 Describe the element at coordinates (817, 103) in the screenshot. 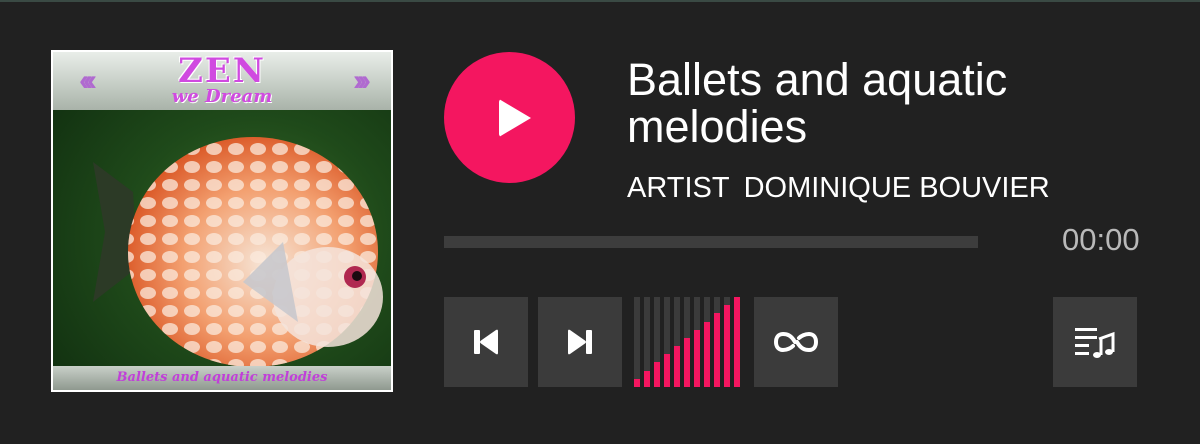

I see `track-title: Ballets and aquatic melodies` at that location.